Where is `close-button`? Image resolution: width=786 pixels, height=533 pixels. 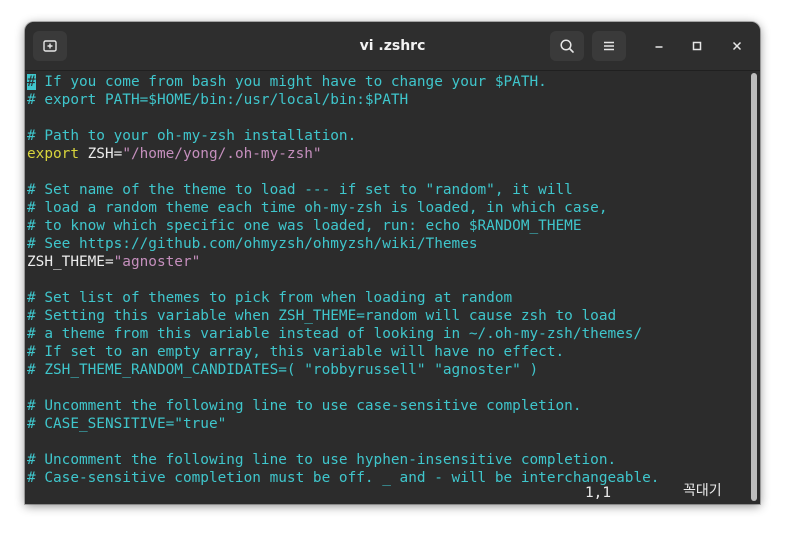
close-button is located at coordinates (737, 46).